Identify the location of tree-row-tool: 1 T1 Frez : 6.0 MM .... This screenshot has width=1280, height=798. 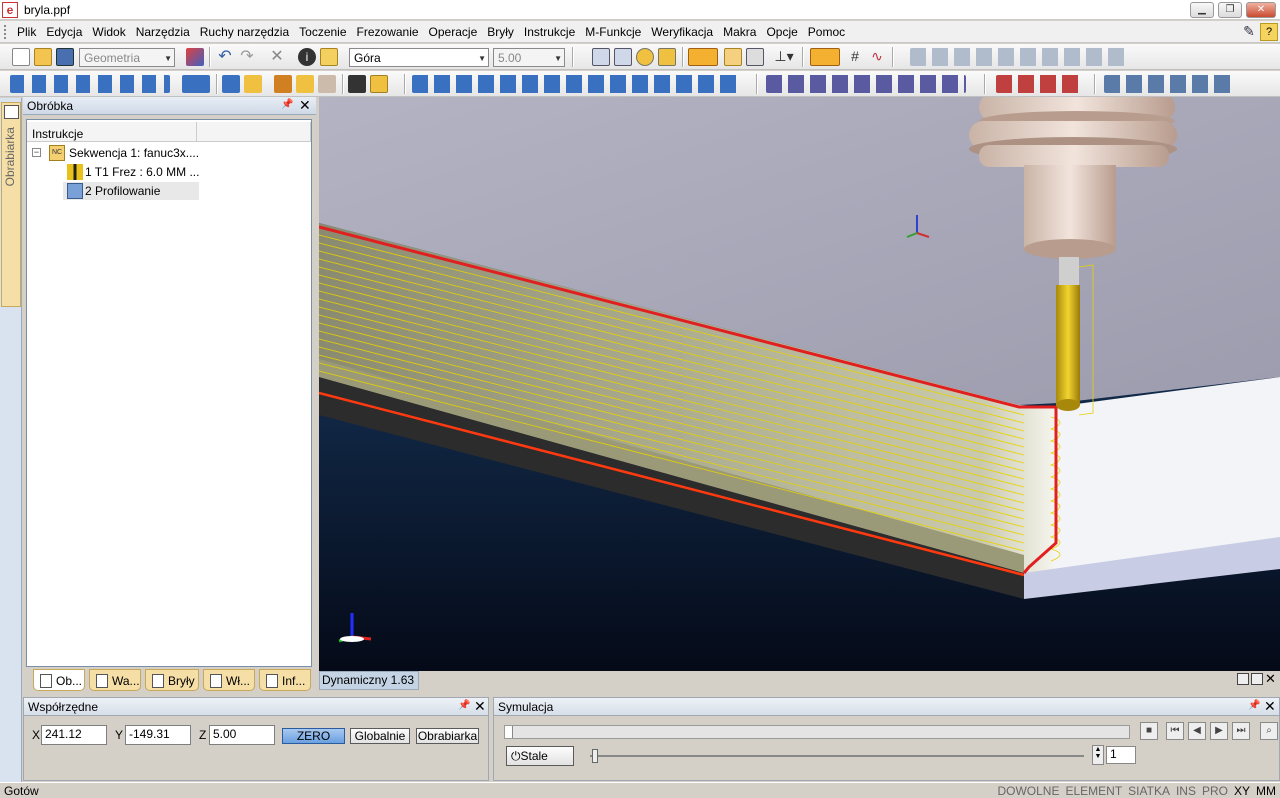
(142, 172).